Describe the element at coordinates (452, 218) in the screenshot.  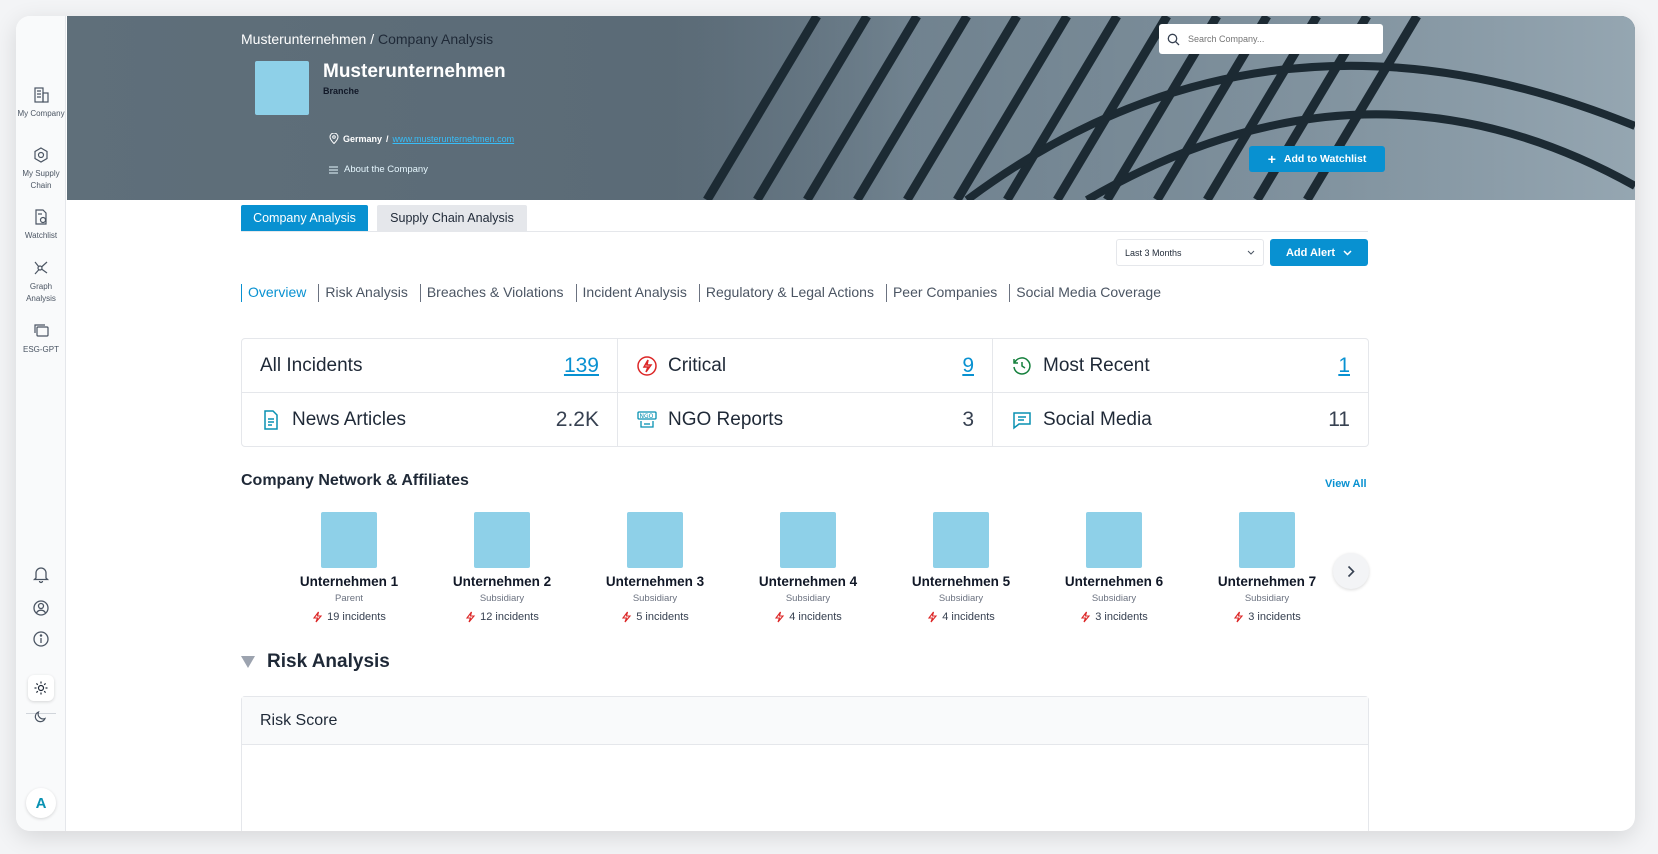
I see `tab-supply-chain-analysis: Supply Chain Analysis` at that location.